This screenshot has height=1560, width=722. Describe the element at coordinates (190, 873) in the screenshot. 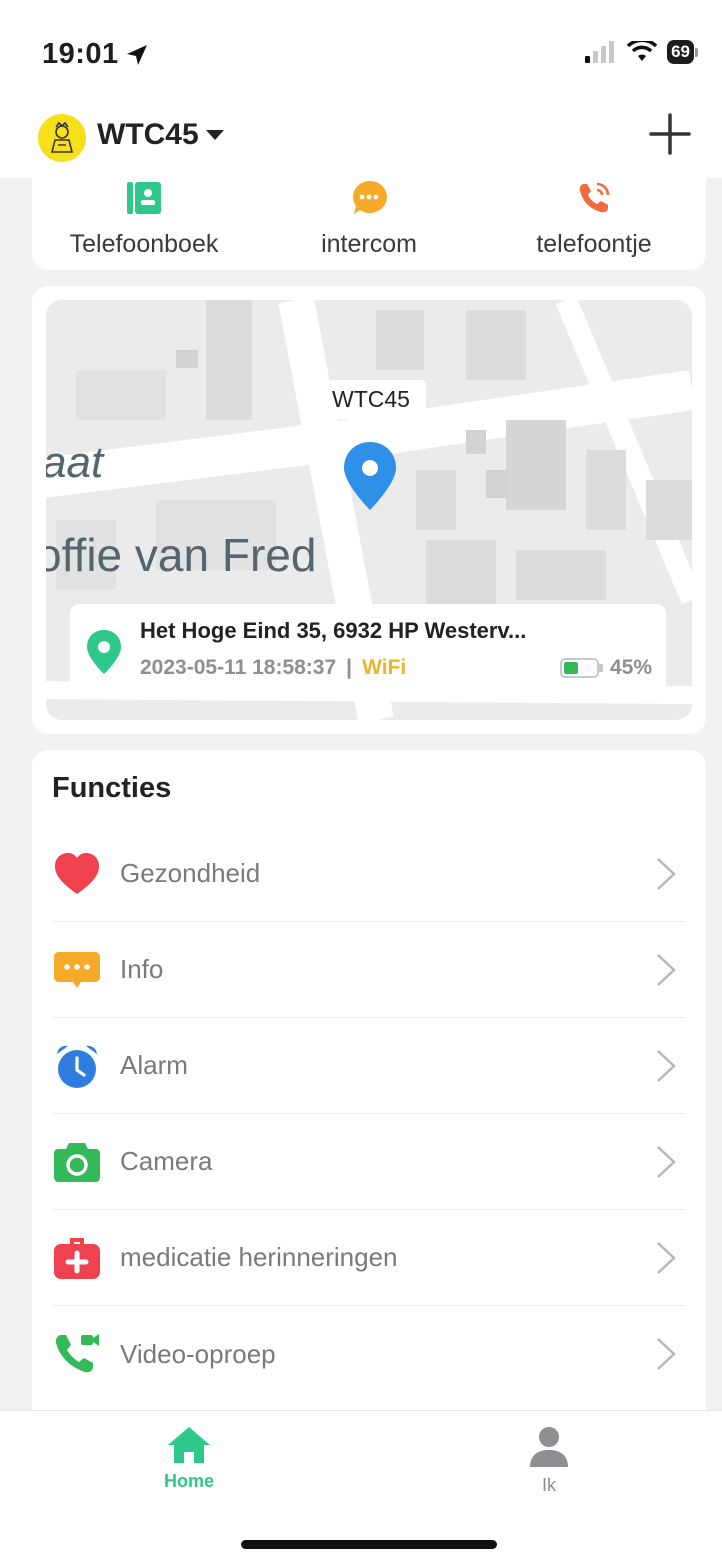

I see `function-label: Gezondheid` at that location.